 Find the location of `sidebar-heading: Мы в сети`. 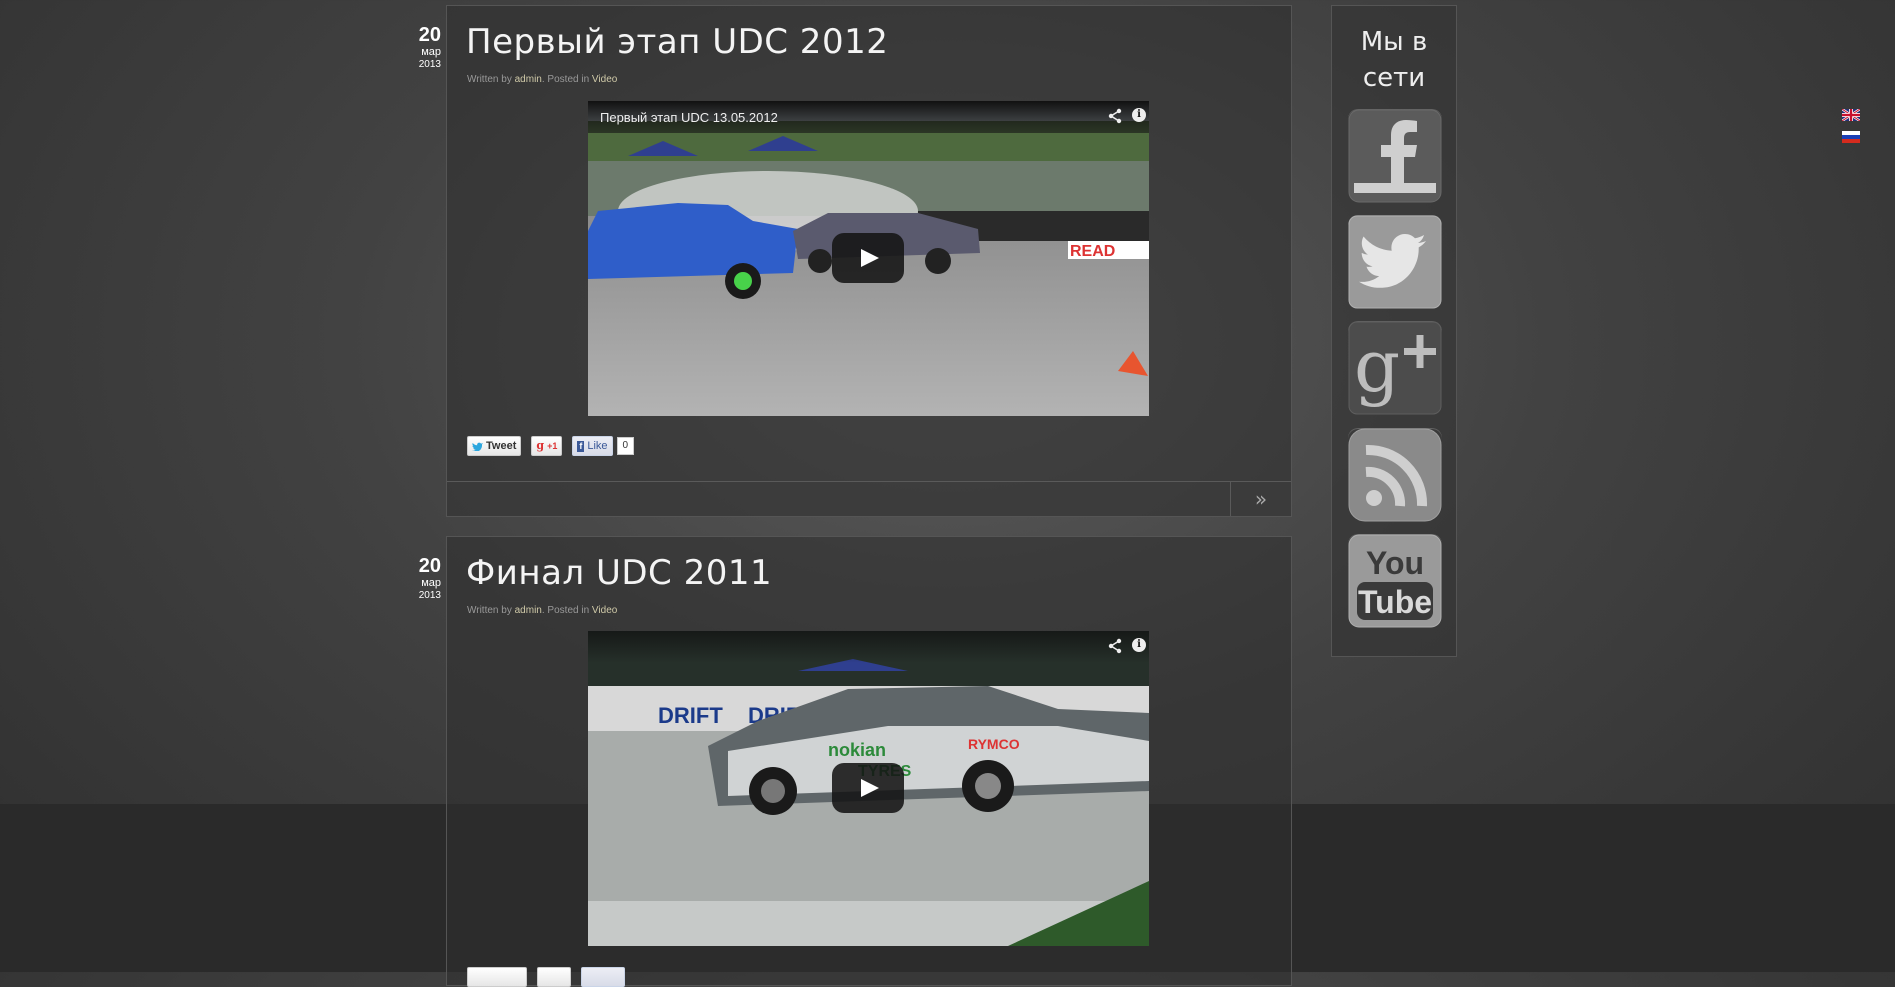

sidebar-heading: Мы в сети is located at coordinates (1394, 60).